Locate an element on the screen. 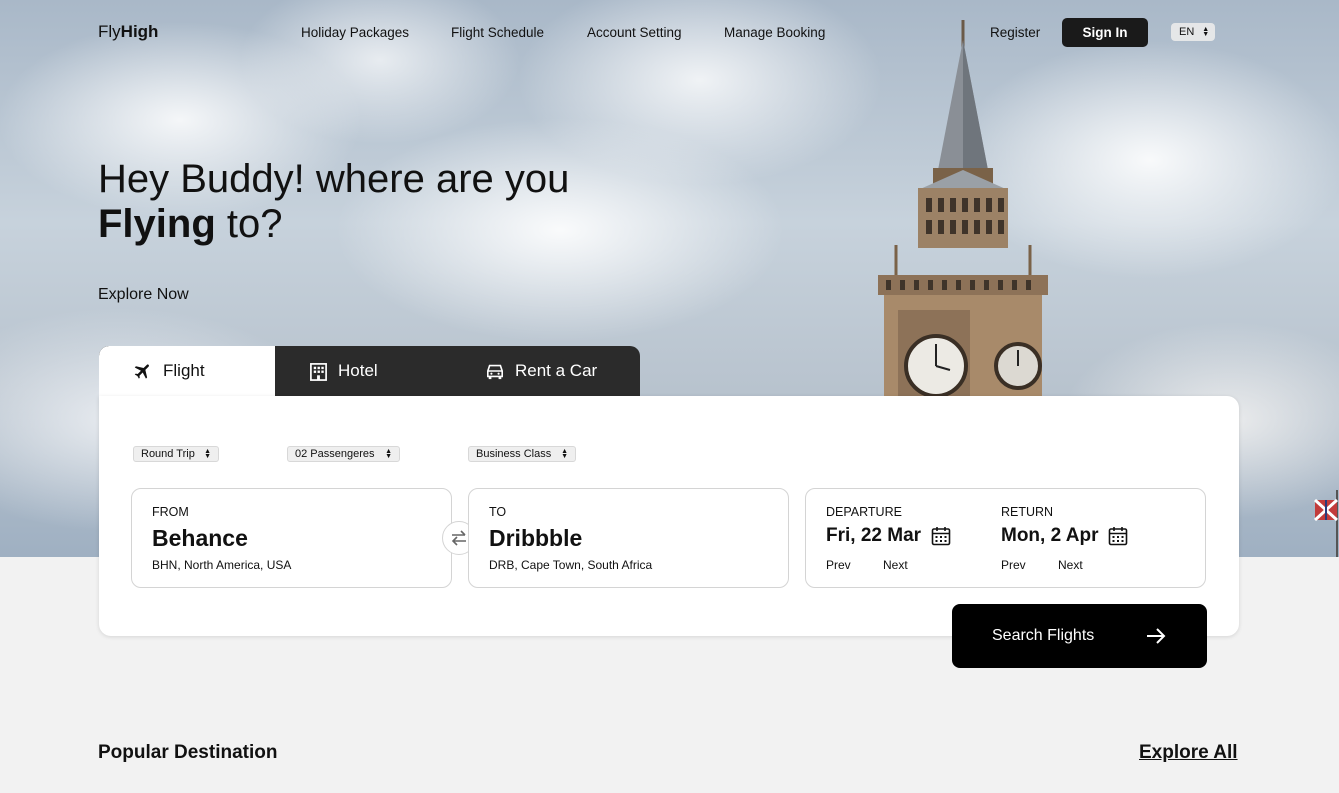 The image size is (1339, 793). to-detail: DRB, Cape Town, South Africa is located at coordinates (571, 565).